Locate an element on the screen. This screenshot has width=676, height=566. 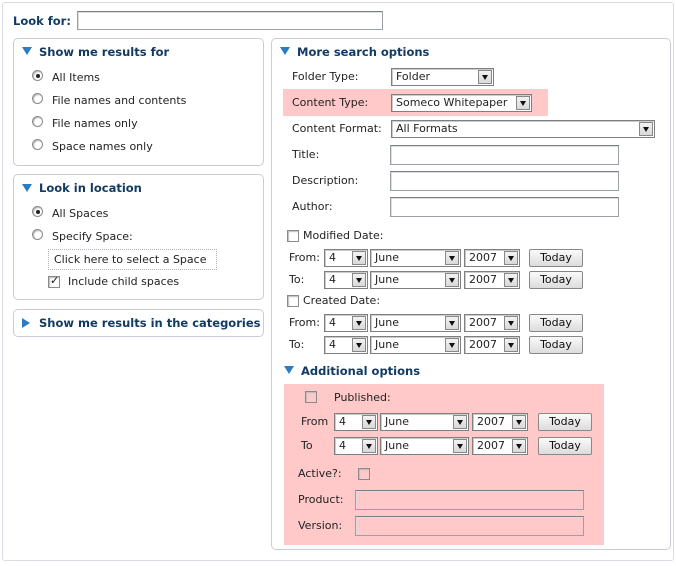
published-to-month: June is located at coordinates (424, 446).